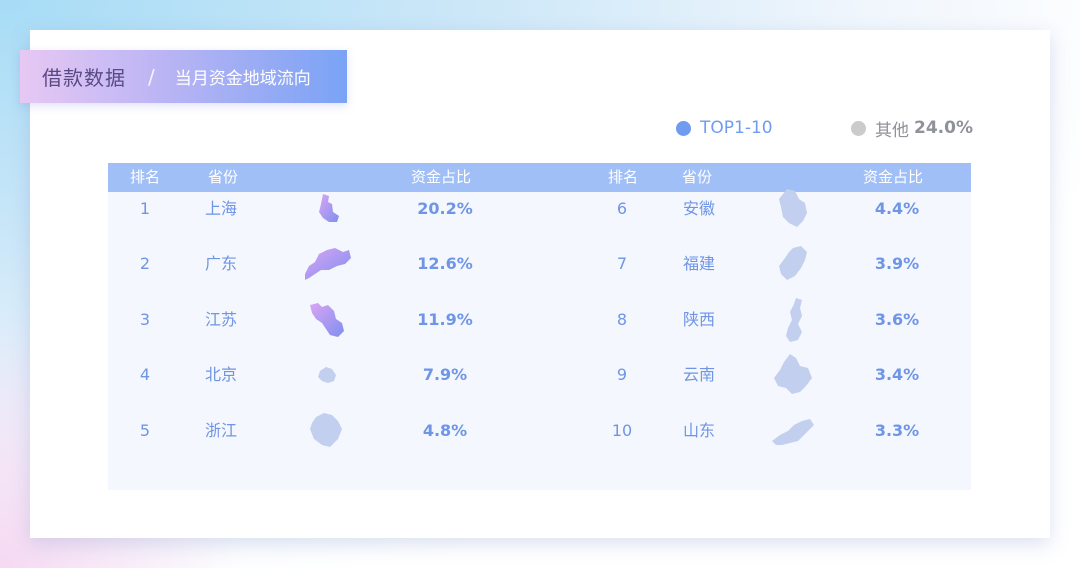 This screenshot has width=1080, height=568. Describe the element at coordinates (736, 128) in the screenshot. I see `legend-top10-label: TOP1-10` at that location.